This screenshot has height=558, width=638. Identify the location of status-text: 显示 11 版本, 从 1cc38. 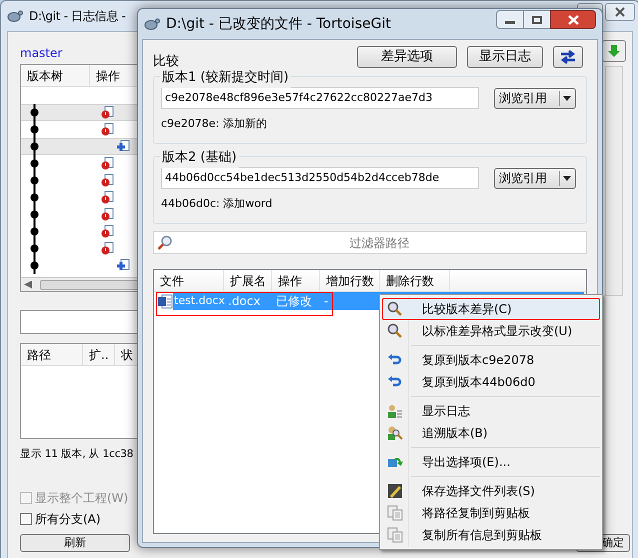
(77, 454).